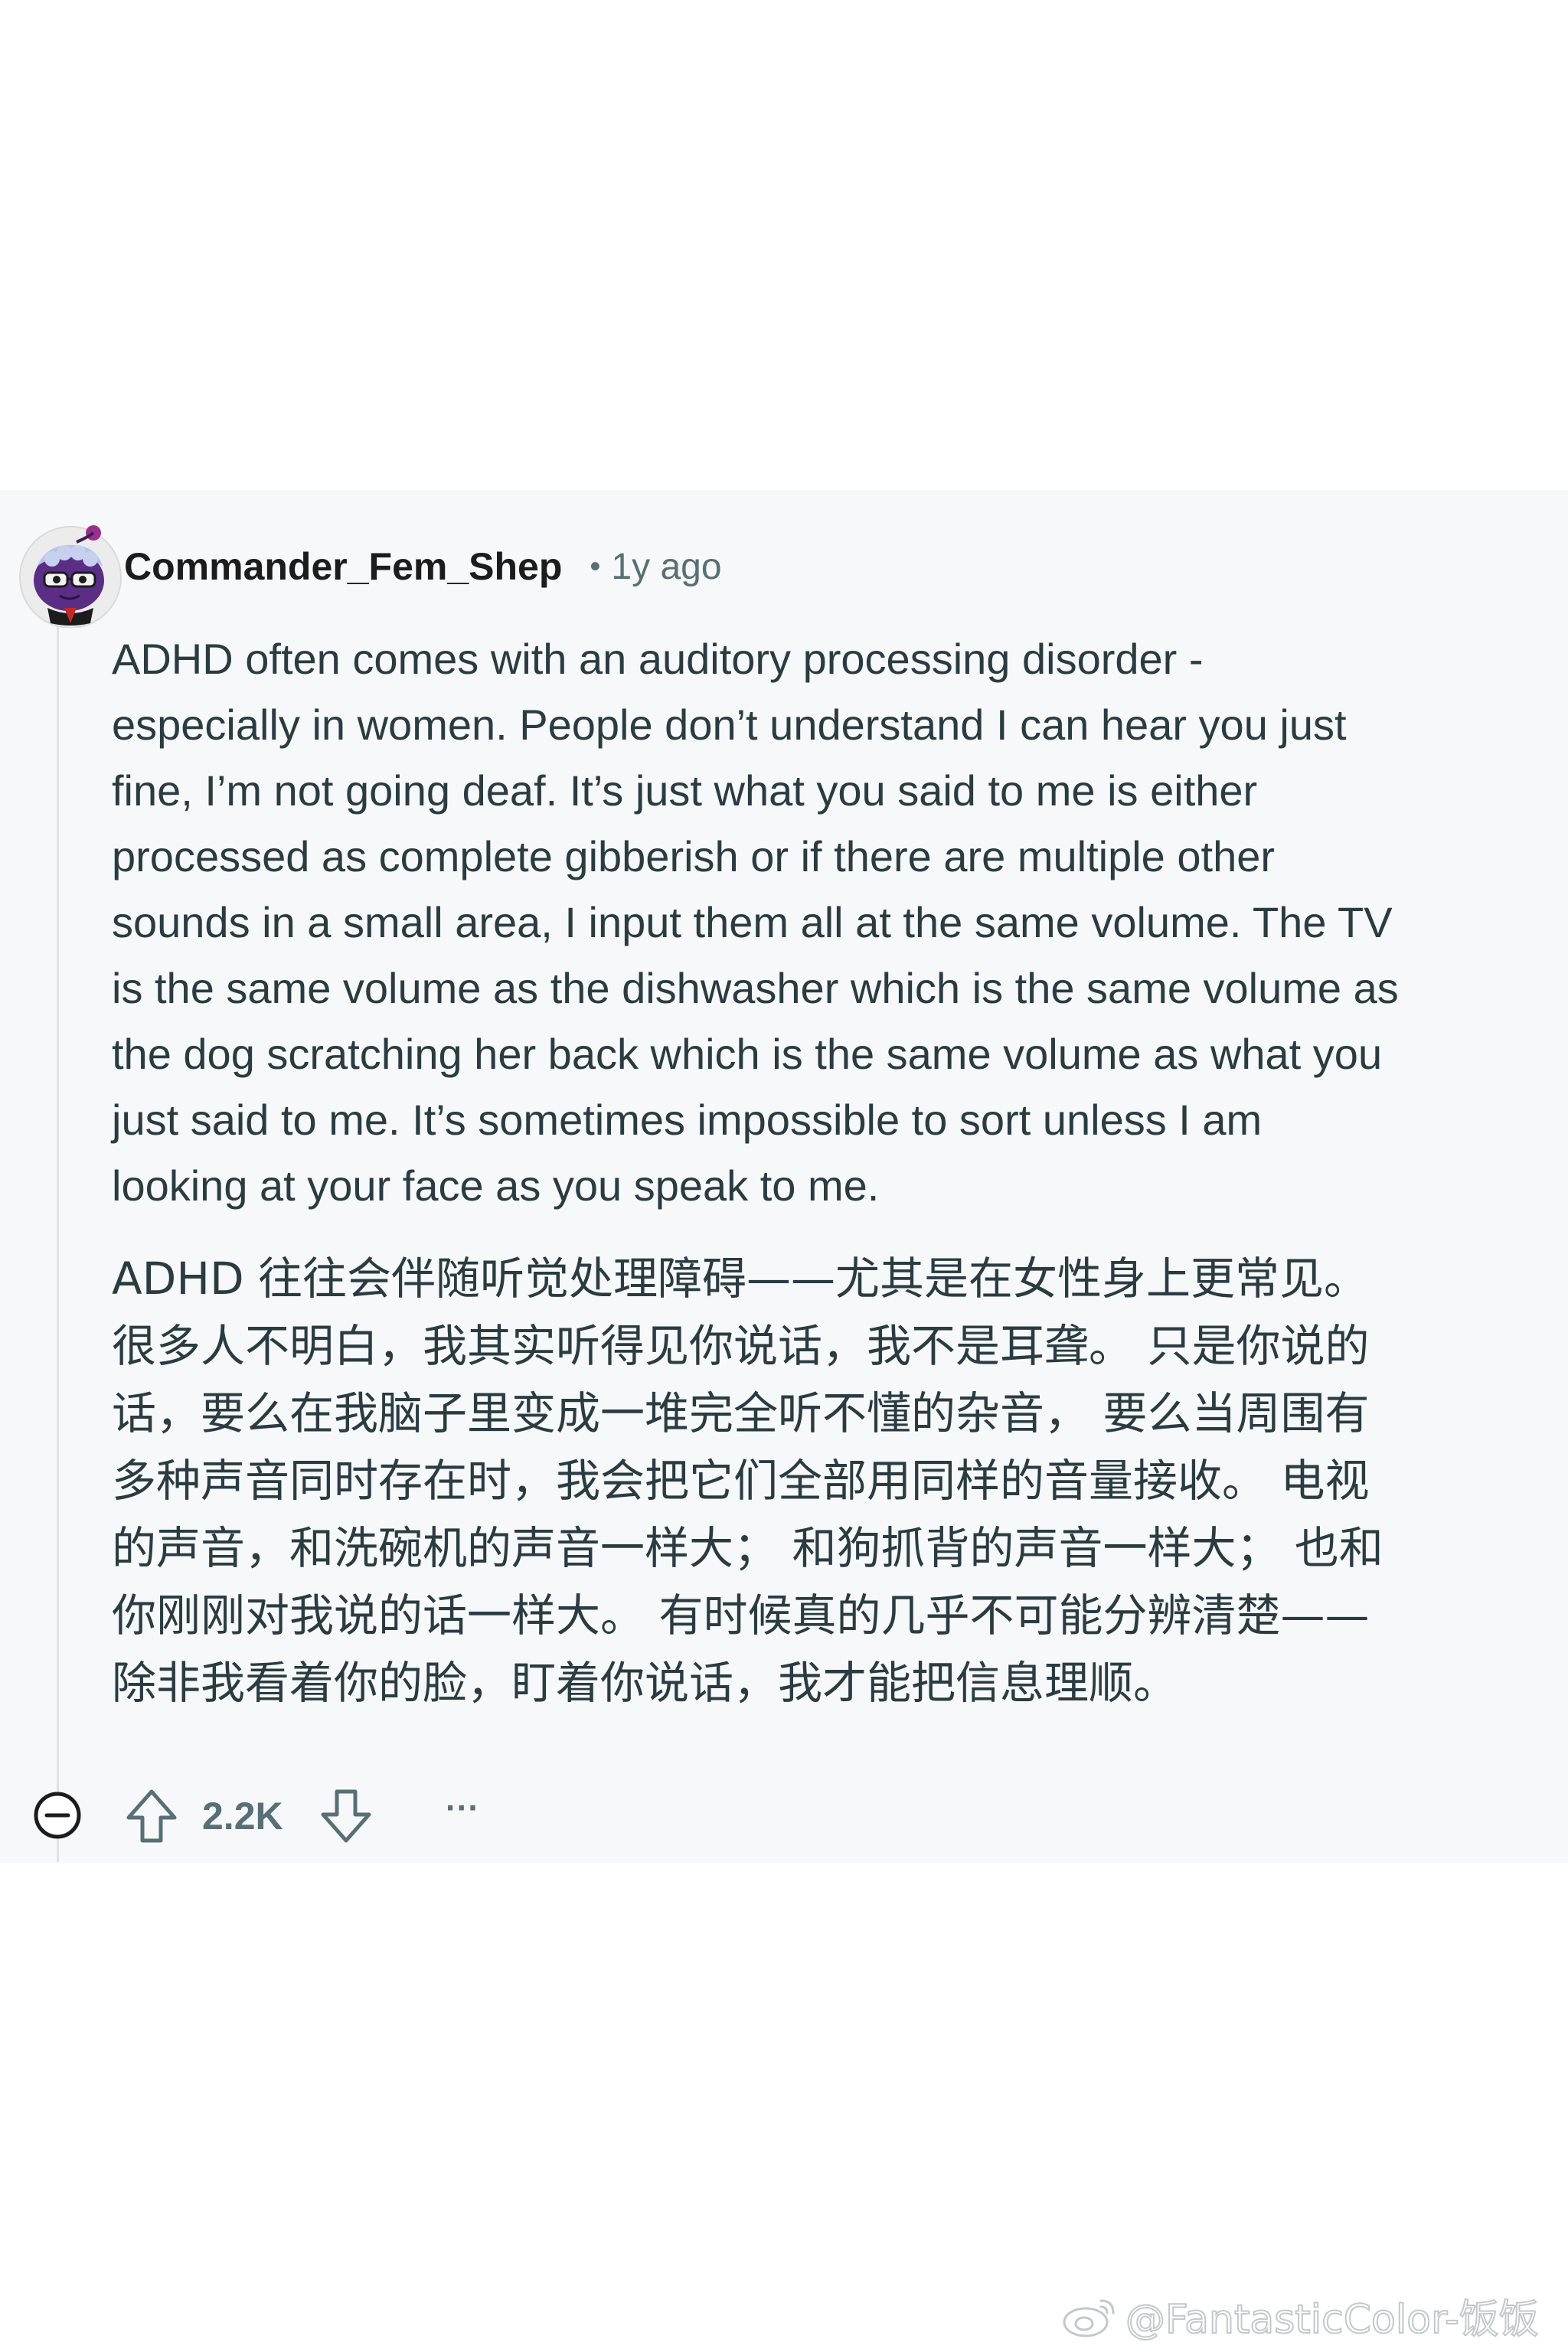 This screenshot has width=1568, height=2352. I want to click on body-line: ADHD 往往会伴随听觉处理障碍——尤其是在女性身上更常见。, so click(740, 1279).